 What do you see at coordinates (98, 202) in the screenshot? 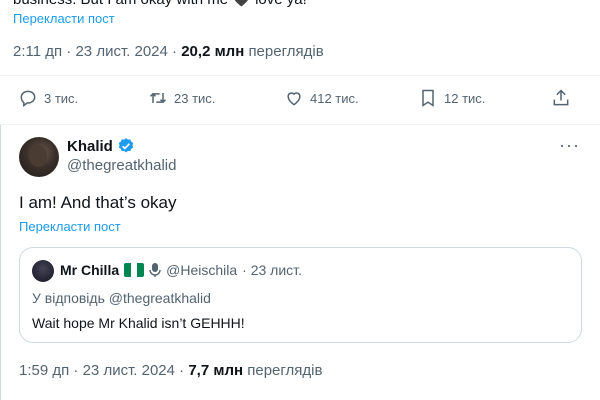
I see `tweet-text: I am! And that’s okay` at bounding box center [98, 202].